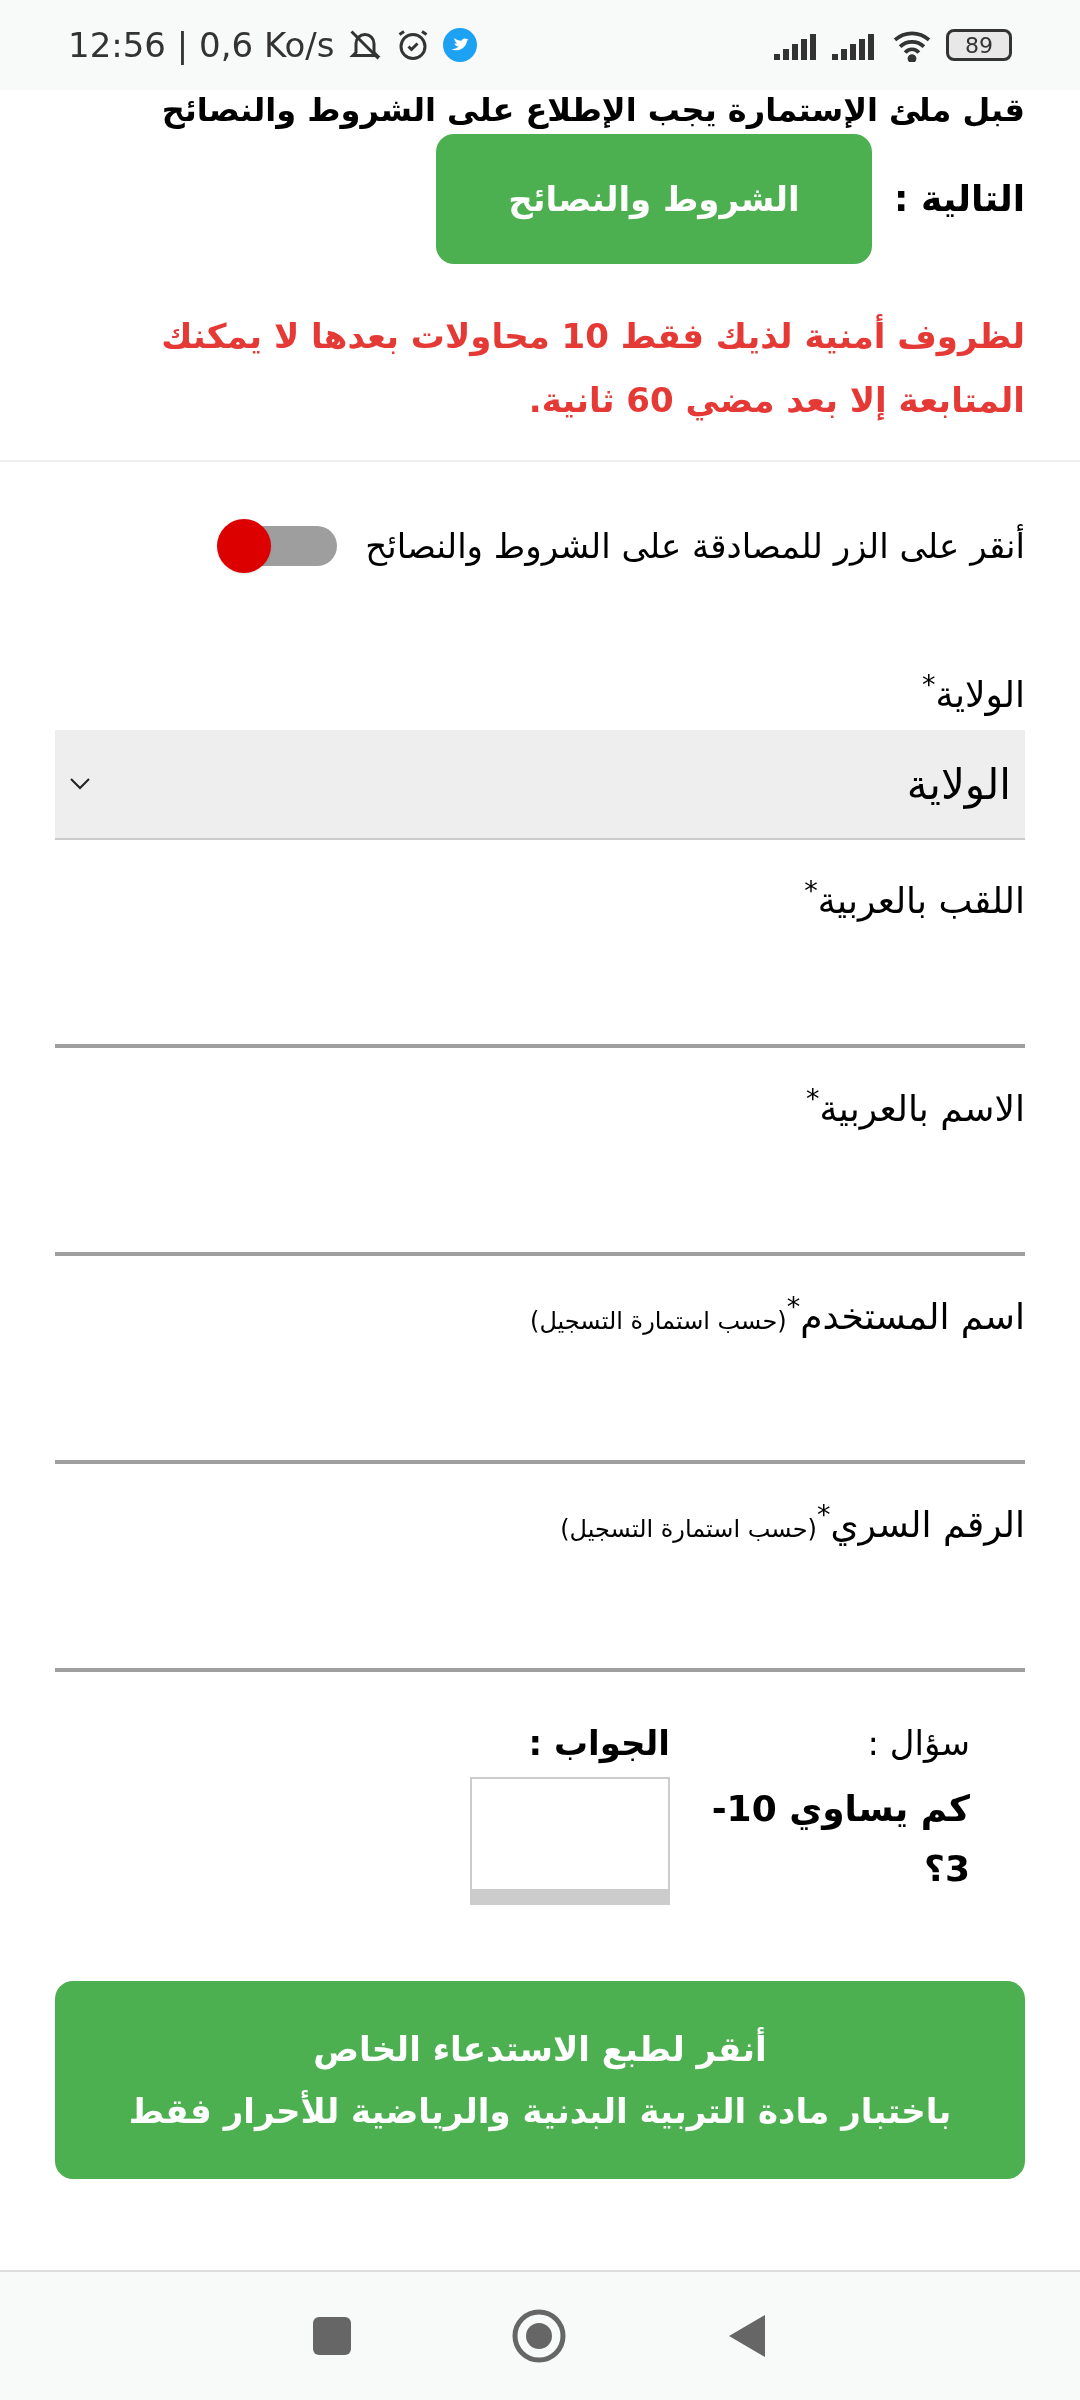  Describe the element at coordinates (539, 2336) in the screenshot. I see `home-icon` at that location.